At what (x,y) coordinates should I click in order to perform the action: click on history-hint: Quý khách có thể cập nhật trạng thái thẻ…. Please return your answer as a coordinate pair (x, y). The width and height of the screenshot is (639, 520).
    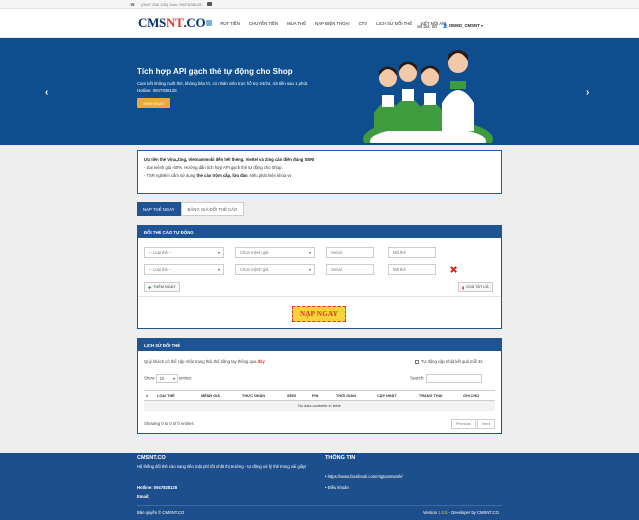
    Looking at the image, I should click on (204, 361).